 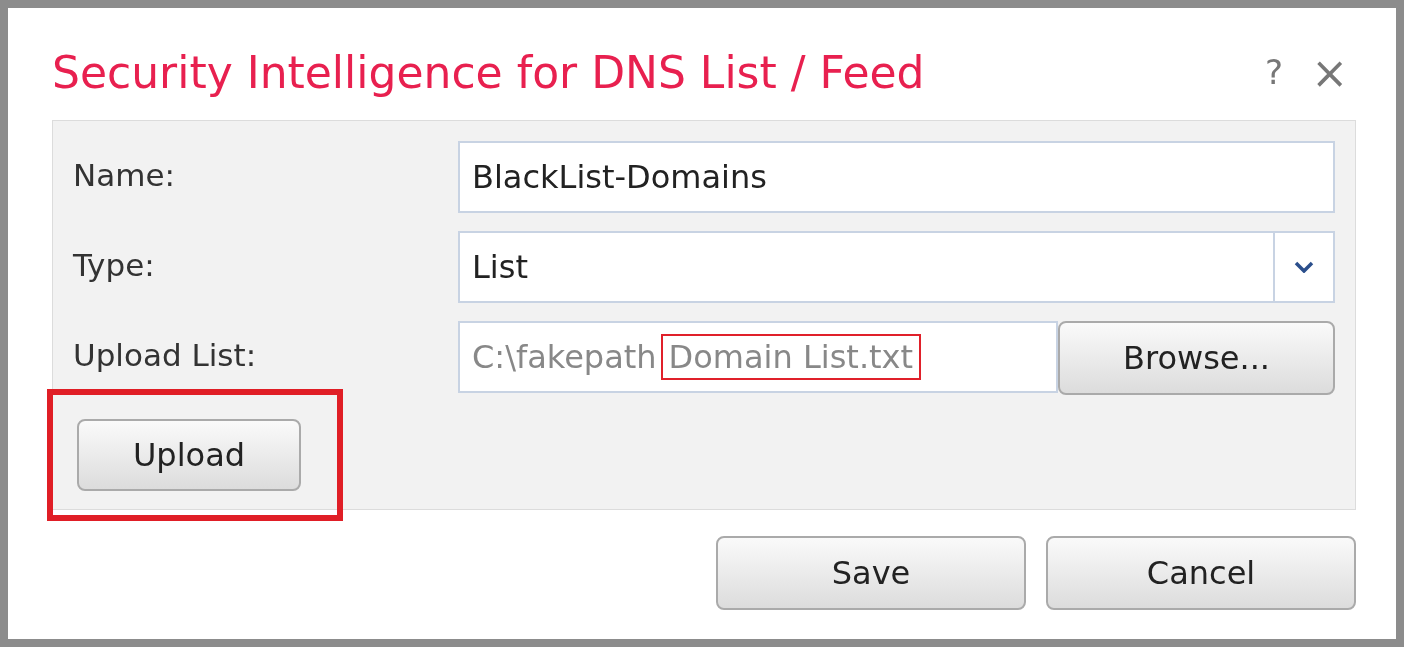 I want to click on file-path-field: C:\fakepath Domain List.txt, so click(x=758, y=357).